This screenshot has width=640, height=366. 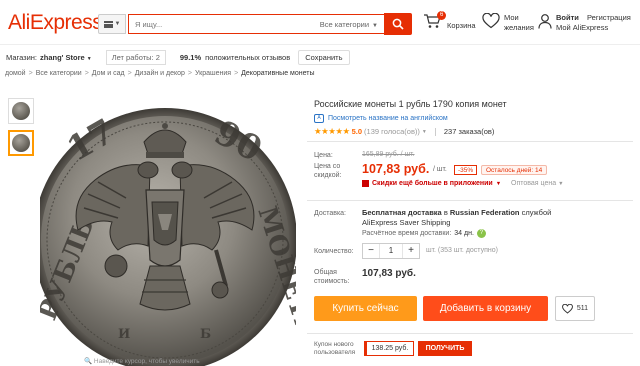 I want to click on save-store-button: Сохранить, so click(x=324, y=57).